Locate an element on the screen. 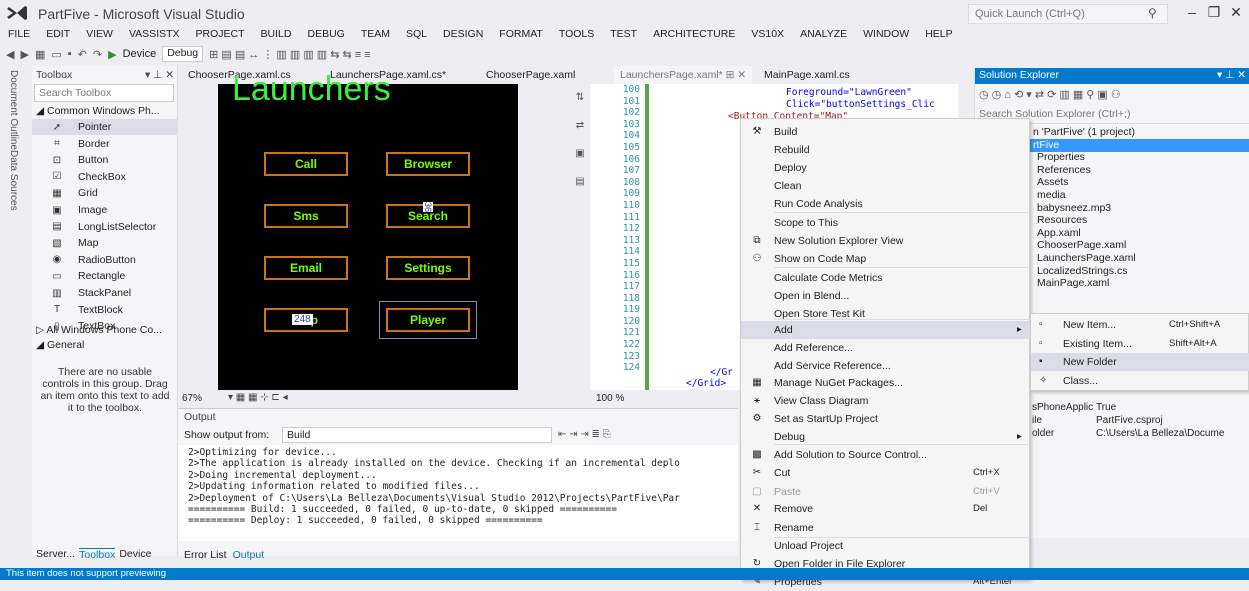  context-item-build: Build ⚒ is located at coordinates (886, 132).